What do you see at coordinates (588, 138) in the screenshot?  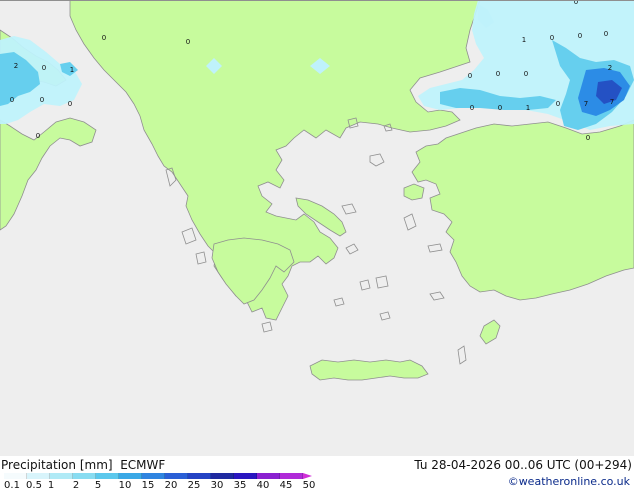 I see `precip-value-label-anatolia-4: 0` at bounding box center [588, 138].